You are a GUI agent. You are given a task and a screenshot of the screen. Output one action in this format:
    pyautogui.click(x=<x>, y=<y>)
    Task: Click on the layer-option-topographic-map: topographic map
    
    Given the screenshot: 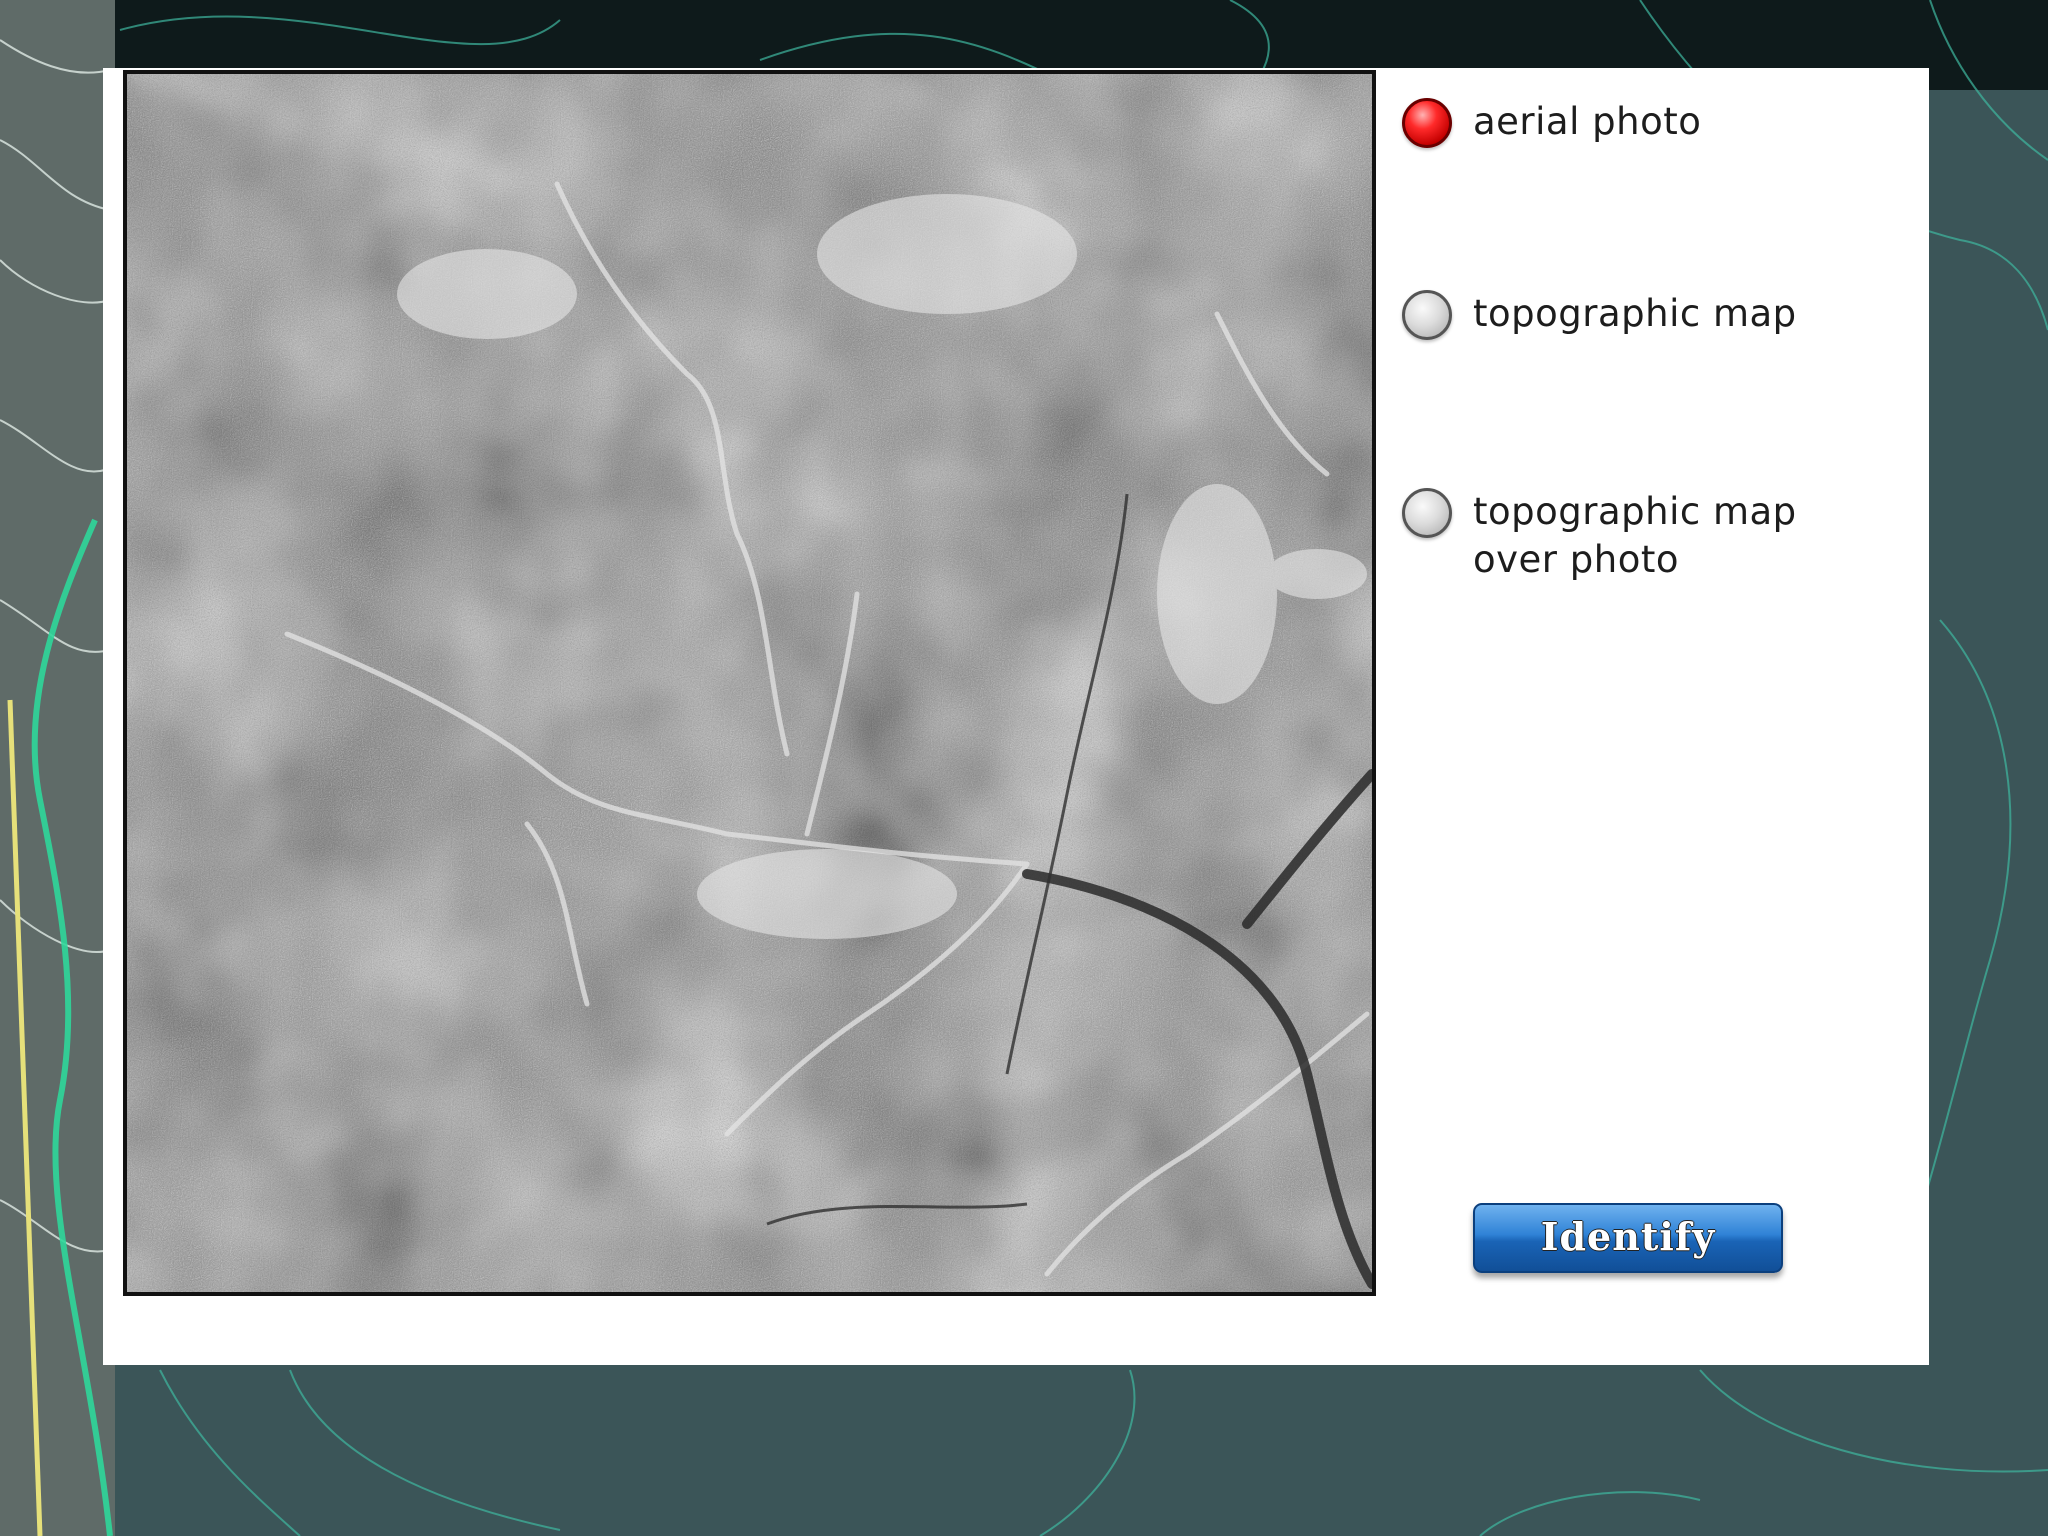 What is the action you would take?
    pyautogui.click(x=1599, y=315)
    